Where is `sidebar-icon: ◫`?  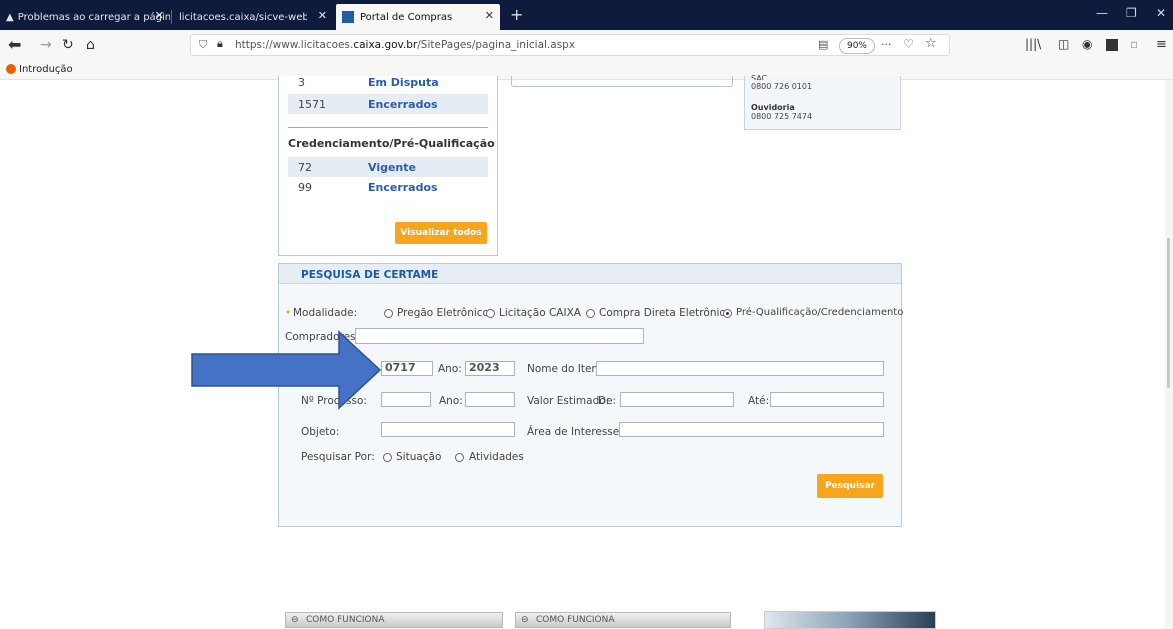 sidebar-icon: ◫ is located at coordinates (1063, 44).